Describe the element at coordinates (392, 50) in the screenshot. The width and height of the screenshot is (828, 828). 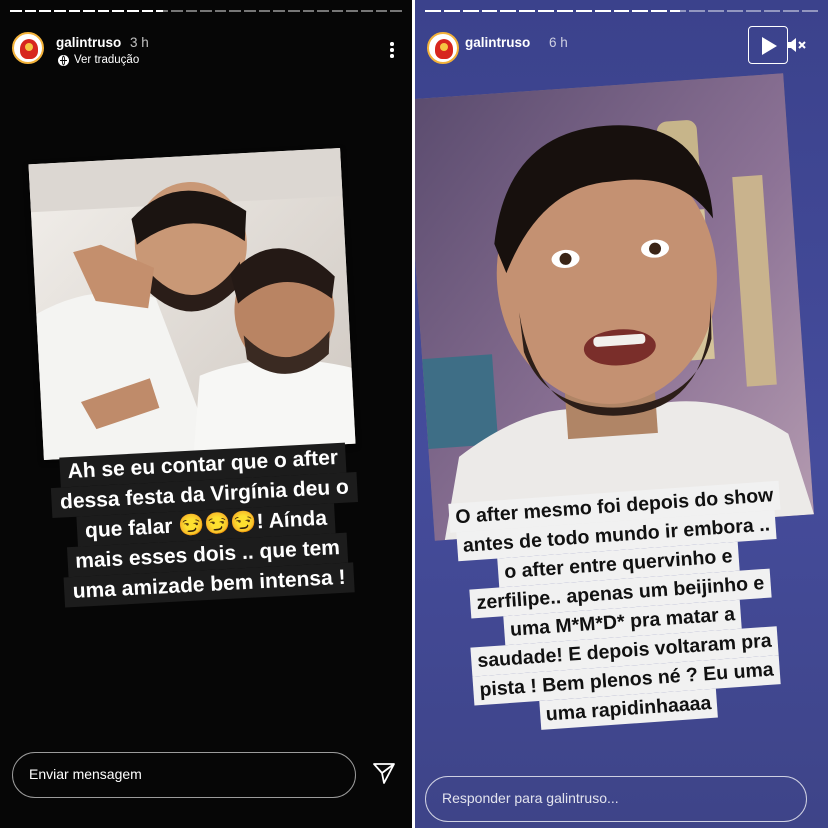
I see `more-vertical-icon` at that location.